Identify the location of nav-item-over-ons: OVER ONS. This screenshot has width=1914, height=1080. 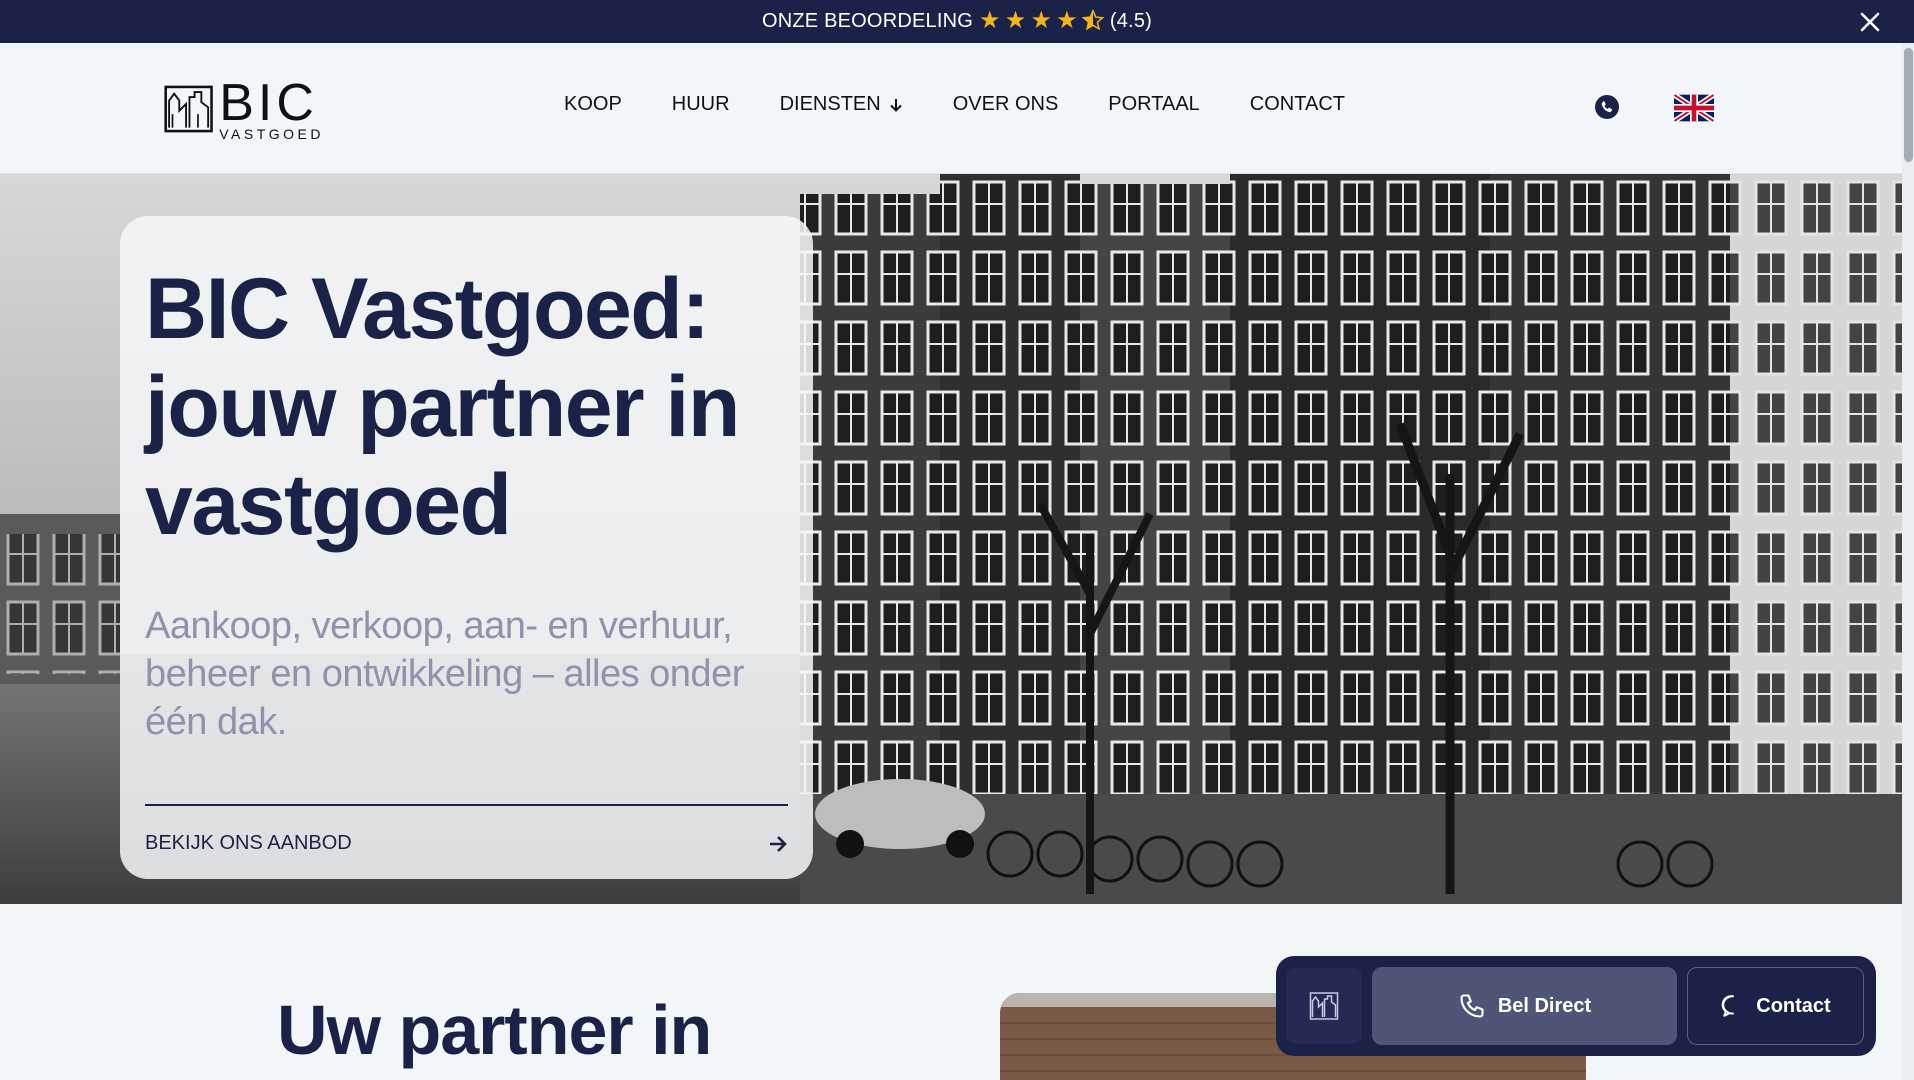
(1006, 104).